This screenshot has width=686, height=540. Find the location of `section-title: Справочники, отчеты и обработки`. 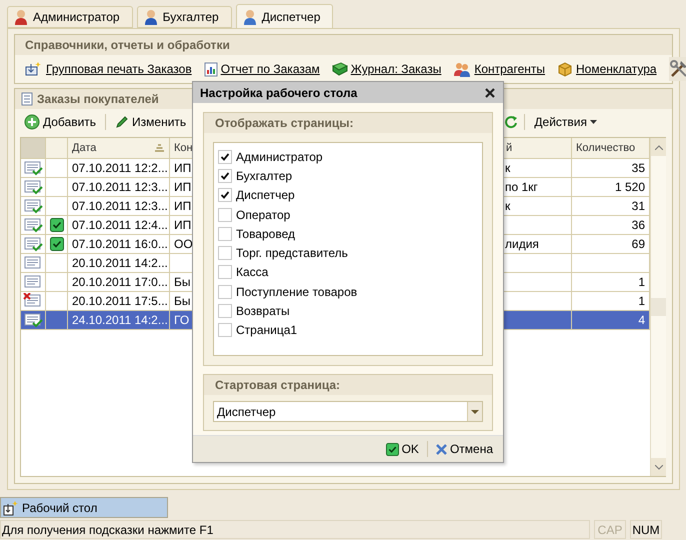

section-title: Справочники, отчеты и обработки is located at coordinates (343, 45).